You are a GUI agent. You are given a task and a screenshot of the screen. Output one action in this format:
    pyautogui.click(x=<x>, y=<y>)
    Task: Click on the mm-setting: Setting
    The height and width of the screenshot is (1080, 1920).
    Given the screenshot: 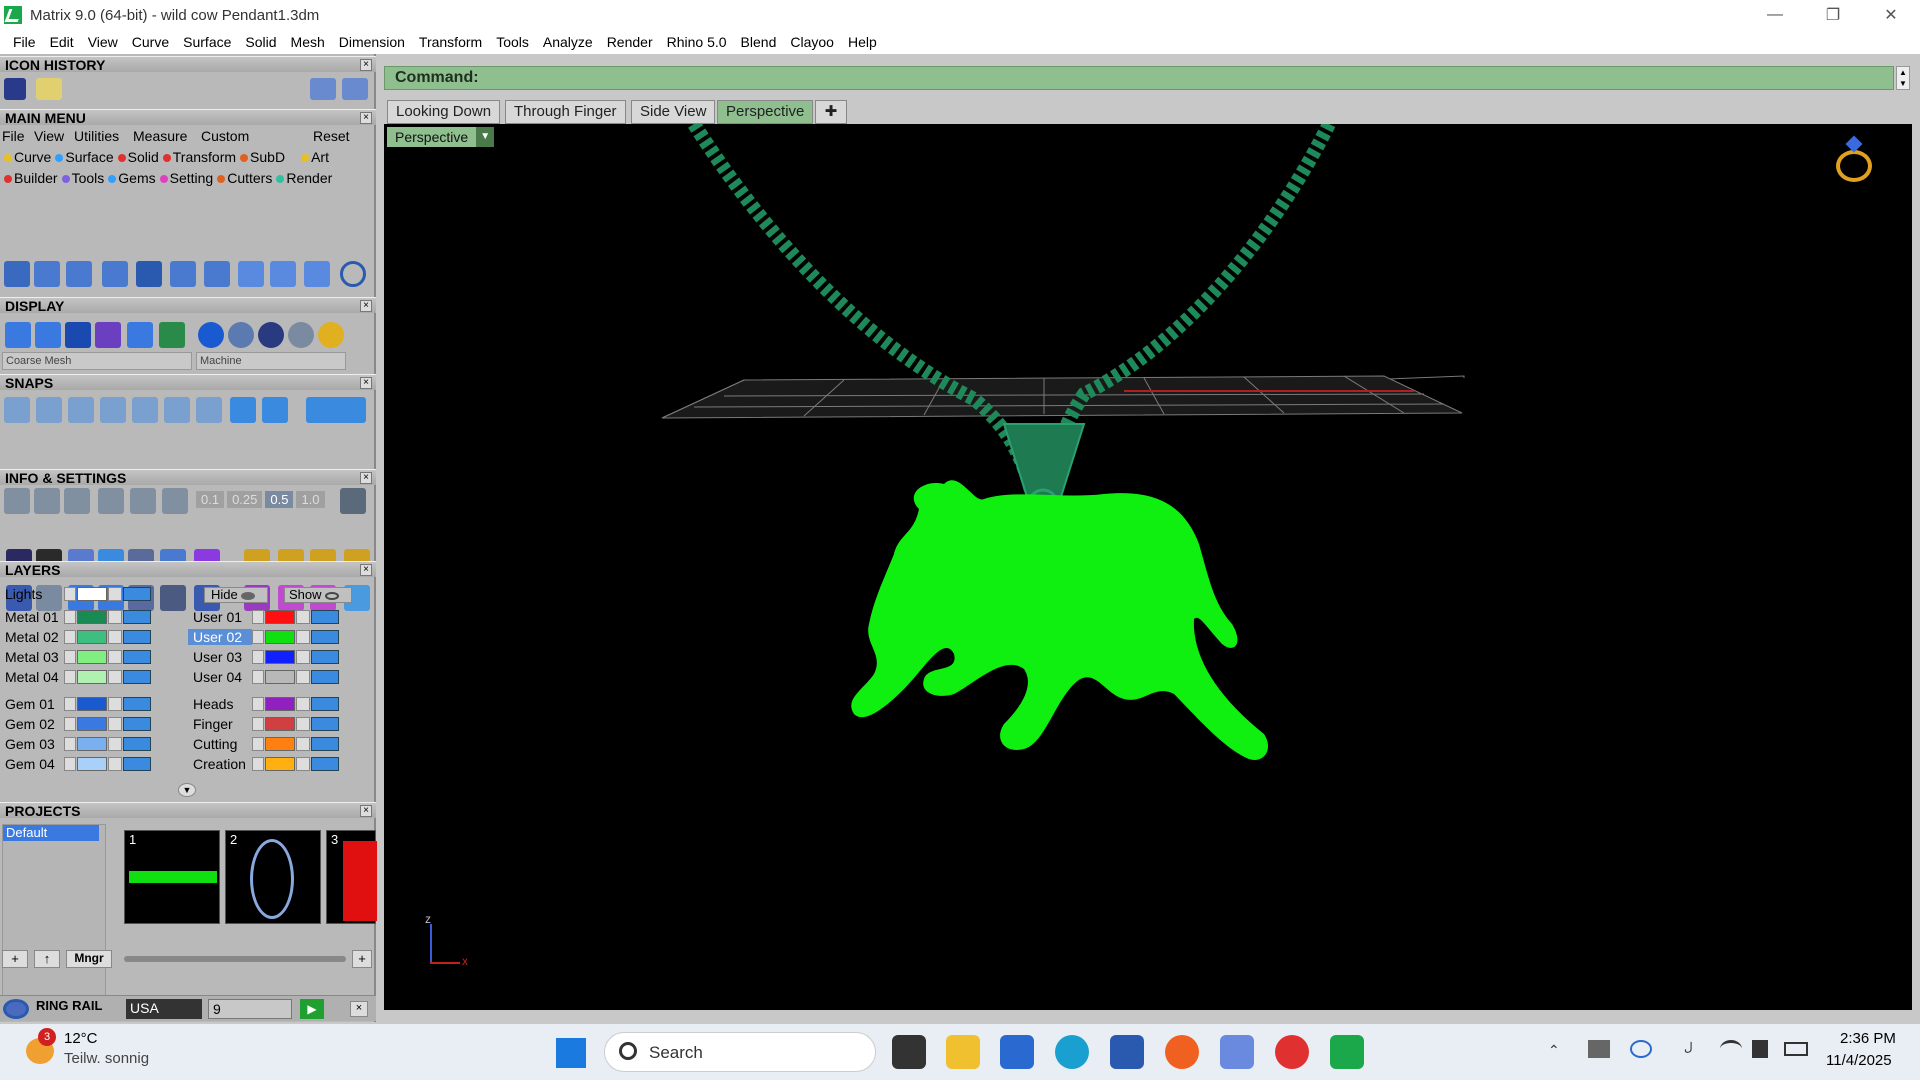 What is the action you would take?
    pyautogui.click(x=184, y=179)
    